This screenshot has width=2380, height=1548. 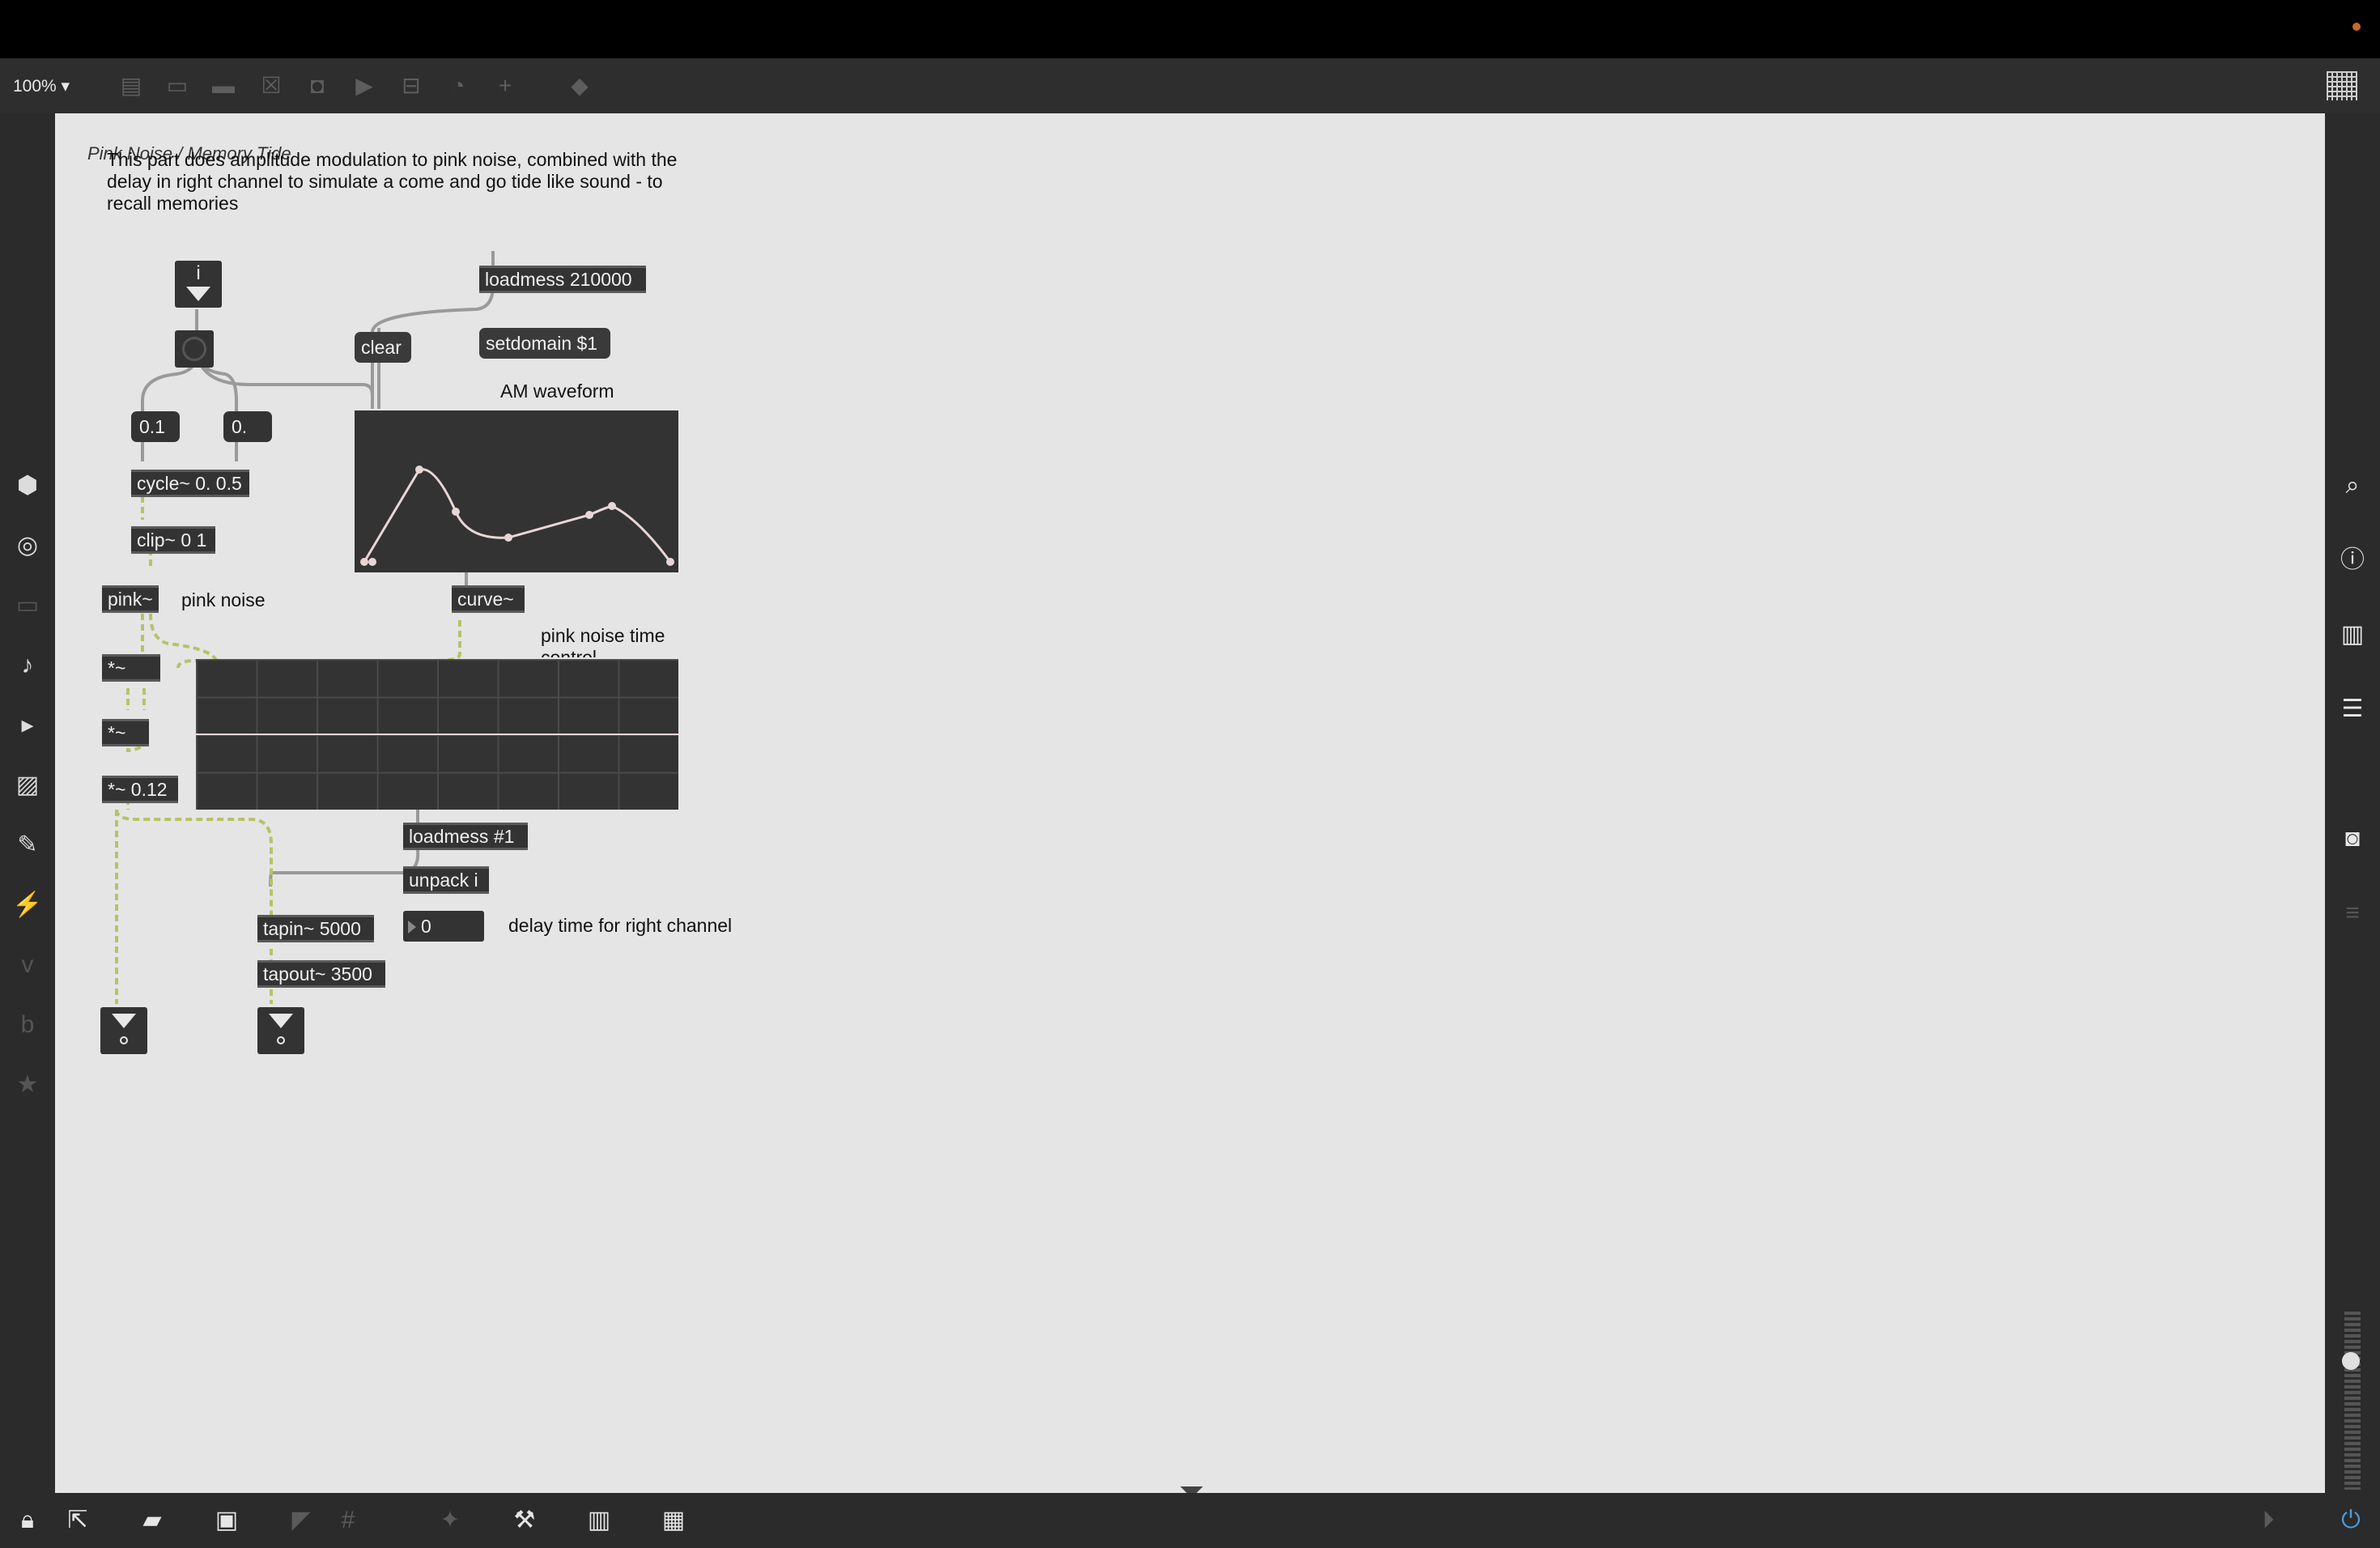 I want to click on outlet-left, so click(x=123, y=1030).